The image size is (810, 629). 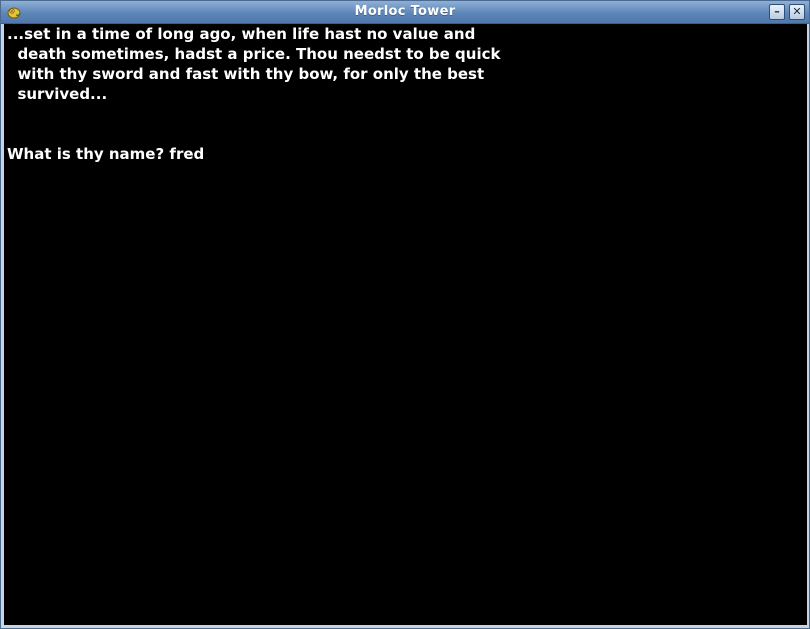 I want to click on minimize-button: –, so click(x=777, y=12).